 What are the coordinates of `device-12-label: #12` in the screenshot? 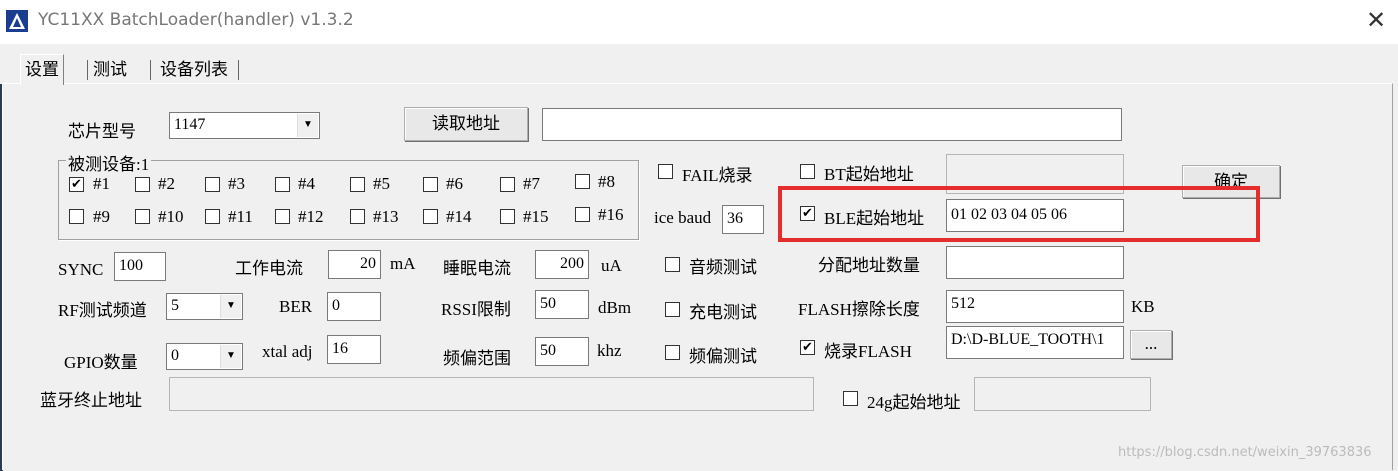 It's located at (311, 216).